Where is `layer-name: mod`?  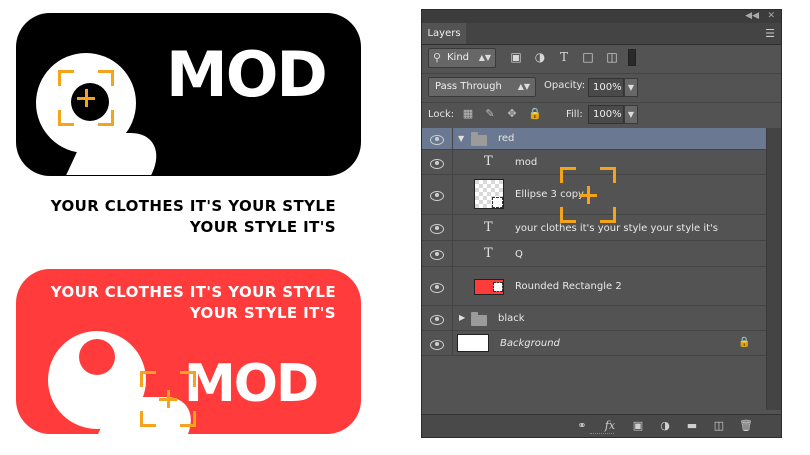
layer-name: mod is located at coordinates (526, 162).